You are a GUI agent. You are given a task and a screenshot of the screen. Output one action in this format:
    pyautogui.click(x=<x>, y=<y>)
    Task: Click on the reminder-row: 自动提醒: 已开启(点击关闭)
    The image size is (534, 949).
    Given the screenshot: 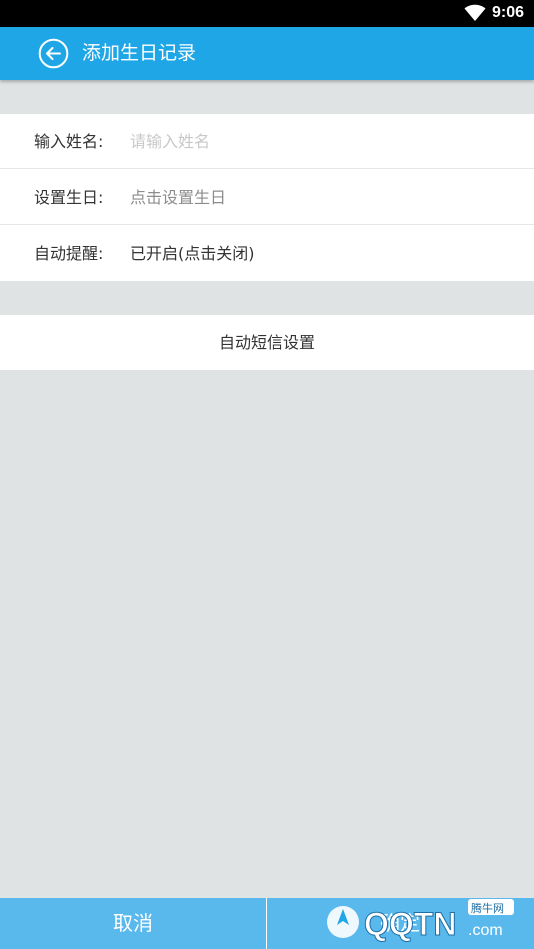 What is the action you would take?
    pyautogui.click(x=267, y=253)
    